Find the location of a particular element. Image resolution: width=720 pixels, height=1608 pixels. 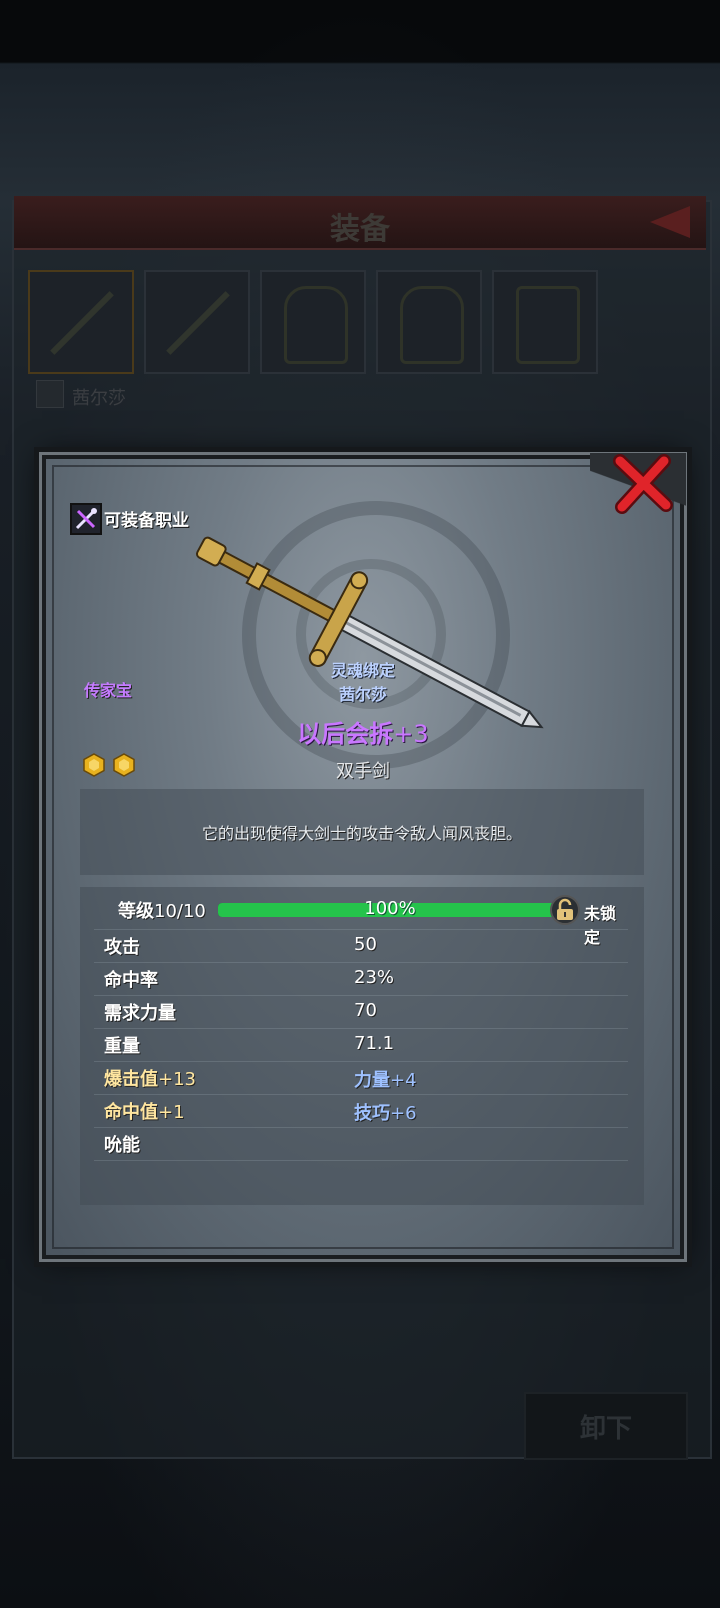

character-avatar is located at coordinates (50, 394).